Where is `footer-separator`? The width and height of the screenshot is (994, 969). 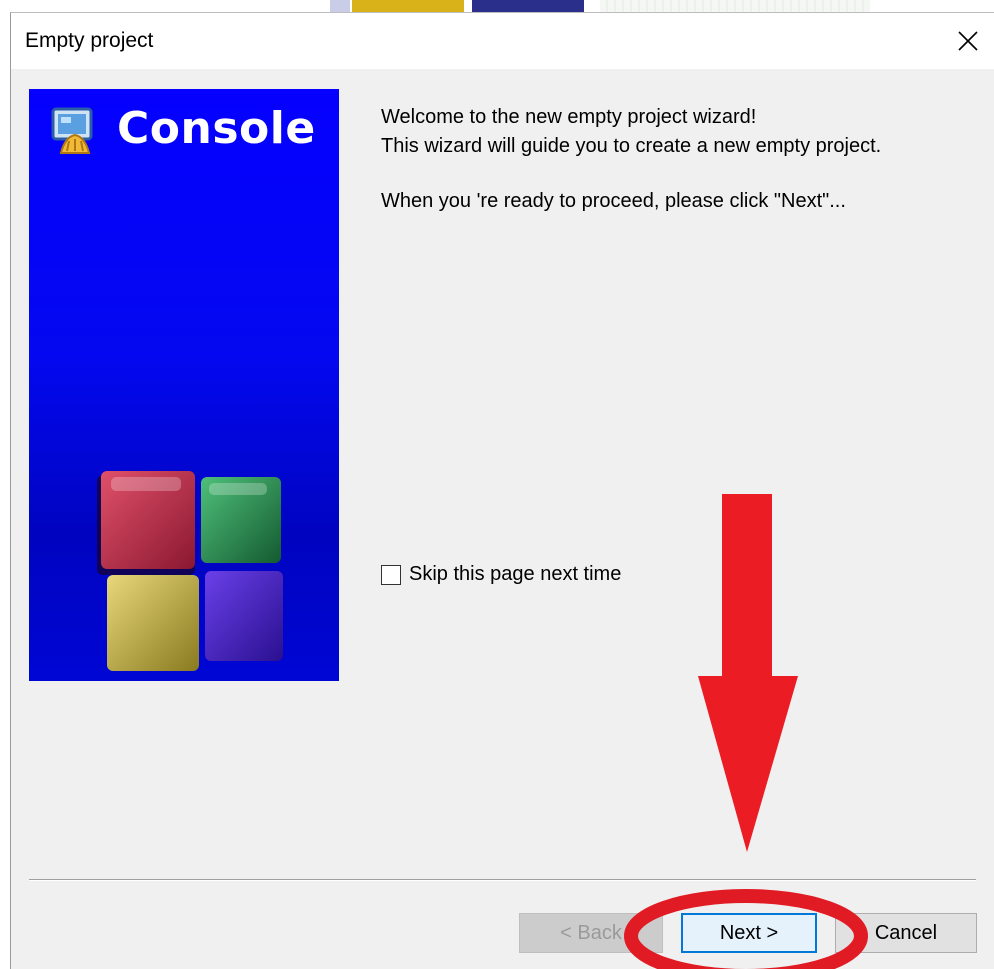
footer-separator is located at coordinates (502, 880).